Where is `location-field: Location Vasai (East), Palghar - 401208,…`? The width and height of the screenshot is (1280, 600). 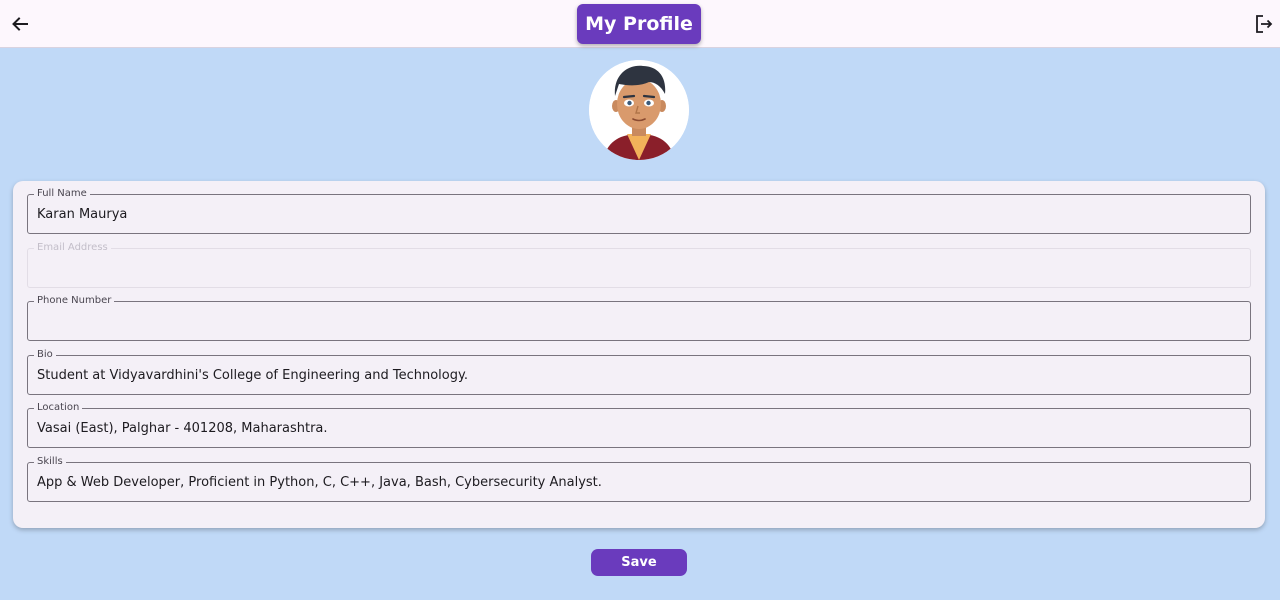 location-field: Location Vasai (East), Palghar - 401208,… is located at coordinates (639, 424).